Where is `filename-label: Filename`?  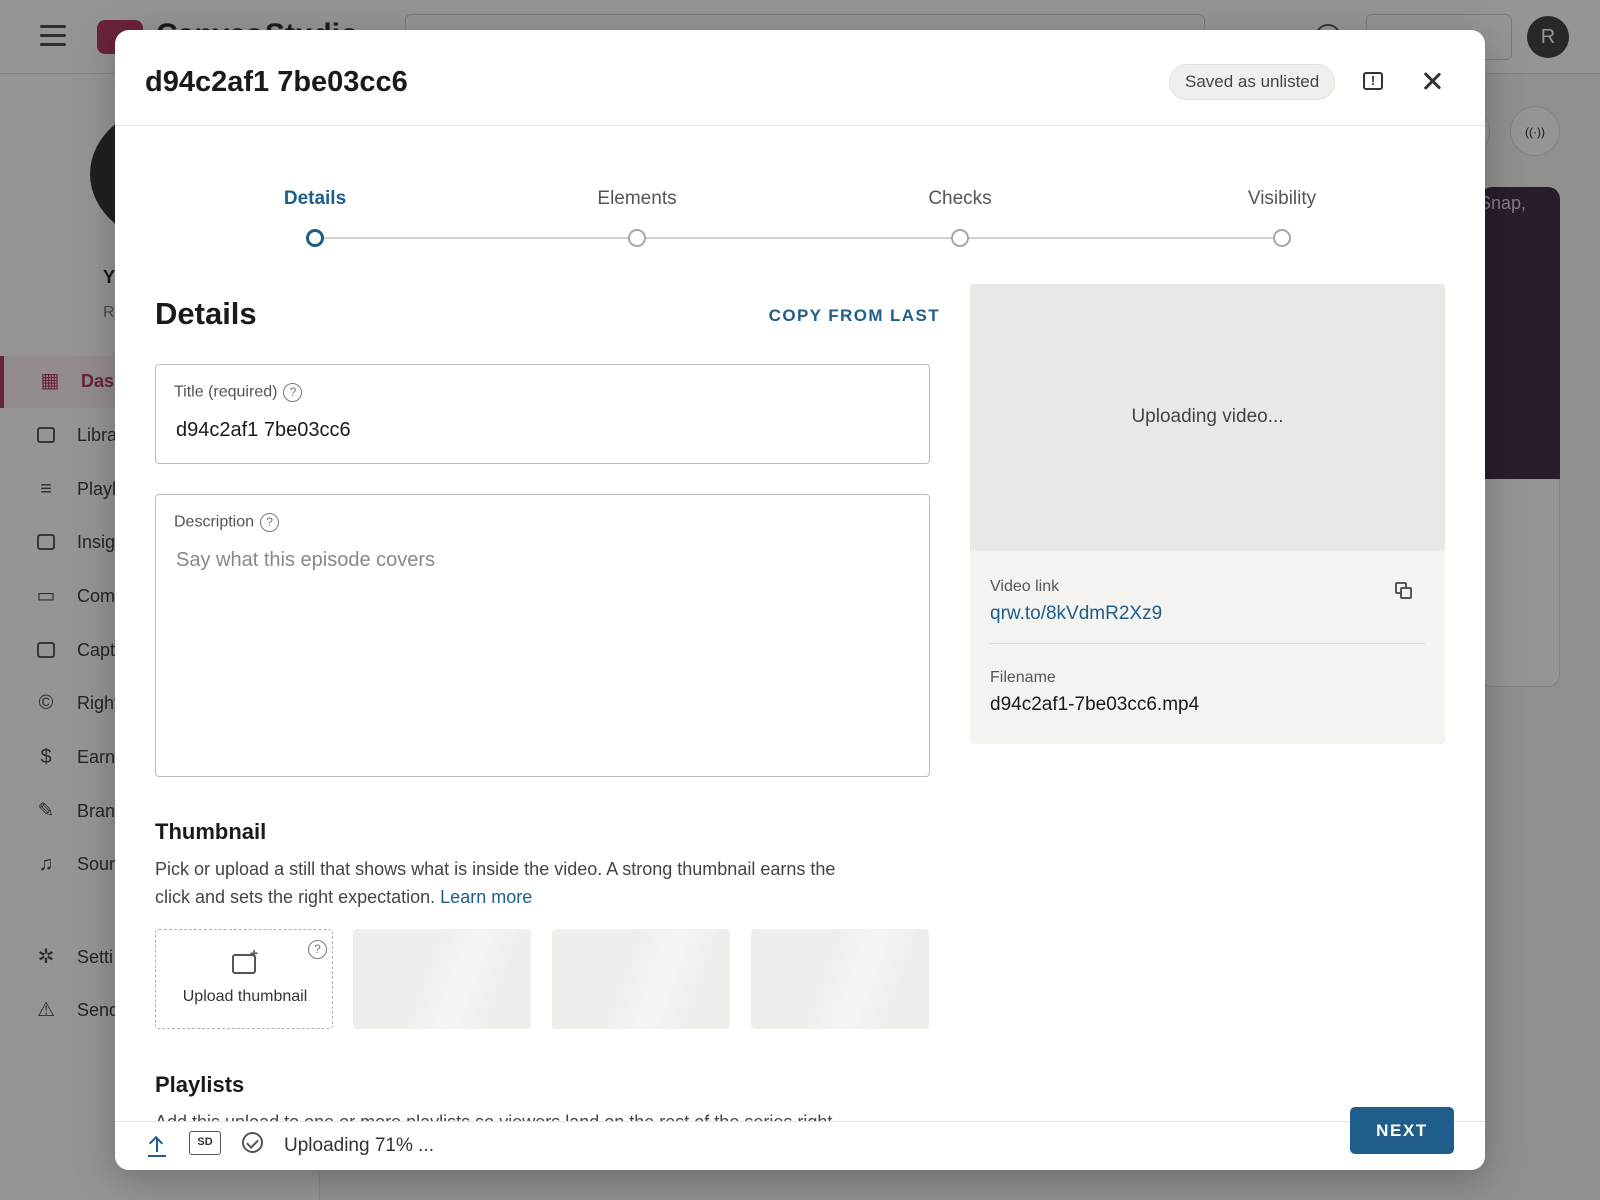 filename-label: Filename is located at coordinates (1023, 677).